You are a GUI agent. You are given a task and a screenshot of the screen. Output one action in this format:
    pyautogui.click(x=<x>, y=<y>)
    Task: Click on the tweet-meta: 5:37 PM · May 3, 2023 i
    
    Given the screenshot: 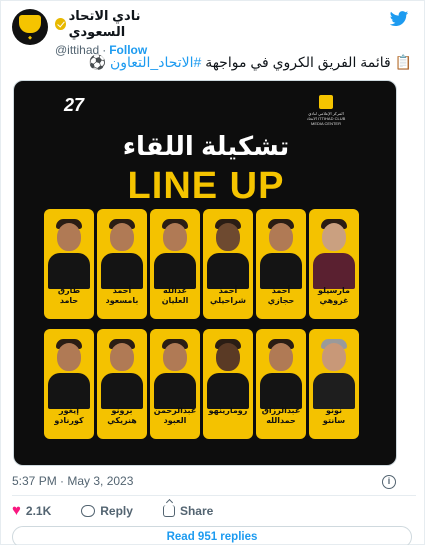 What is the action you would take?
    pyautogui.click(x=214, y=483)
    